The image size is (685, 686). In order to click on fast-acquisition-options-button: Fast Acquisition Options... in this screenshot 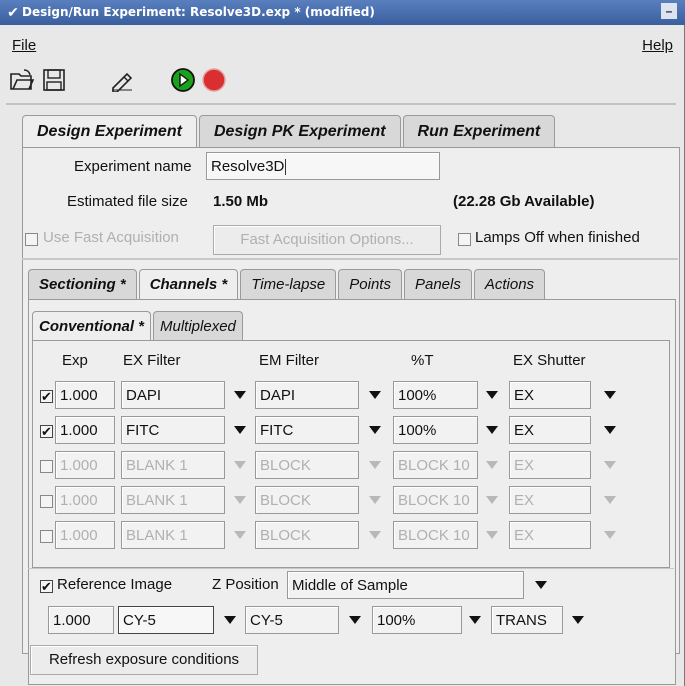, I will do `click(327, 240)`.